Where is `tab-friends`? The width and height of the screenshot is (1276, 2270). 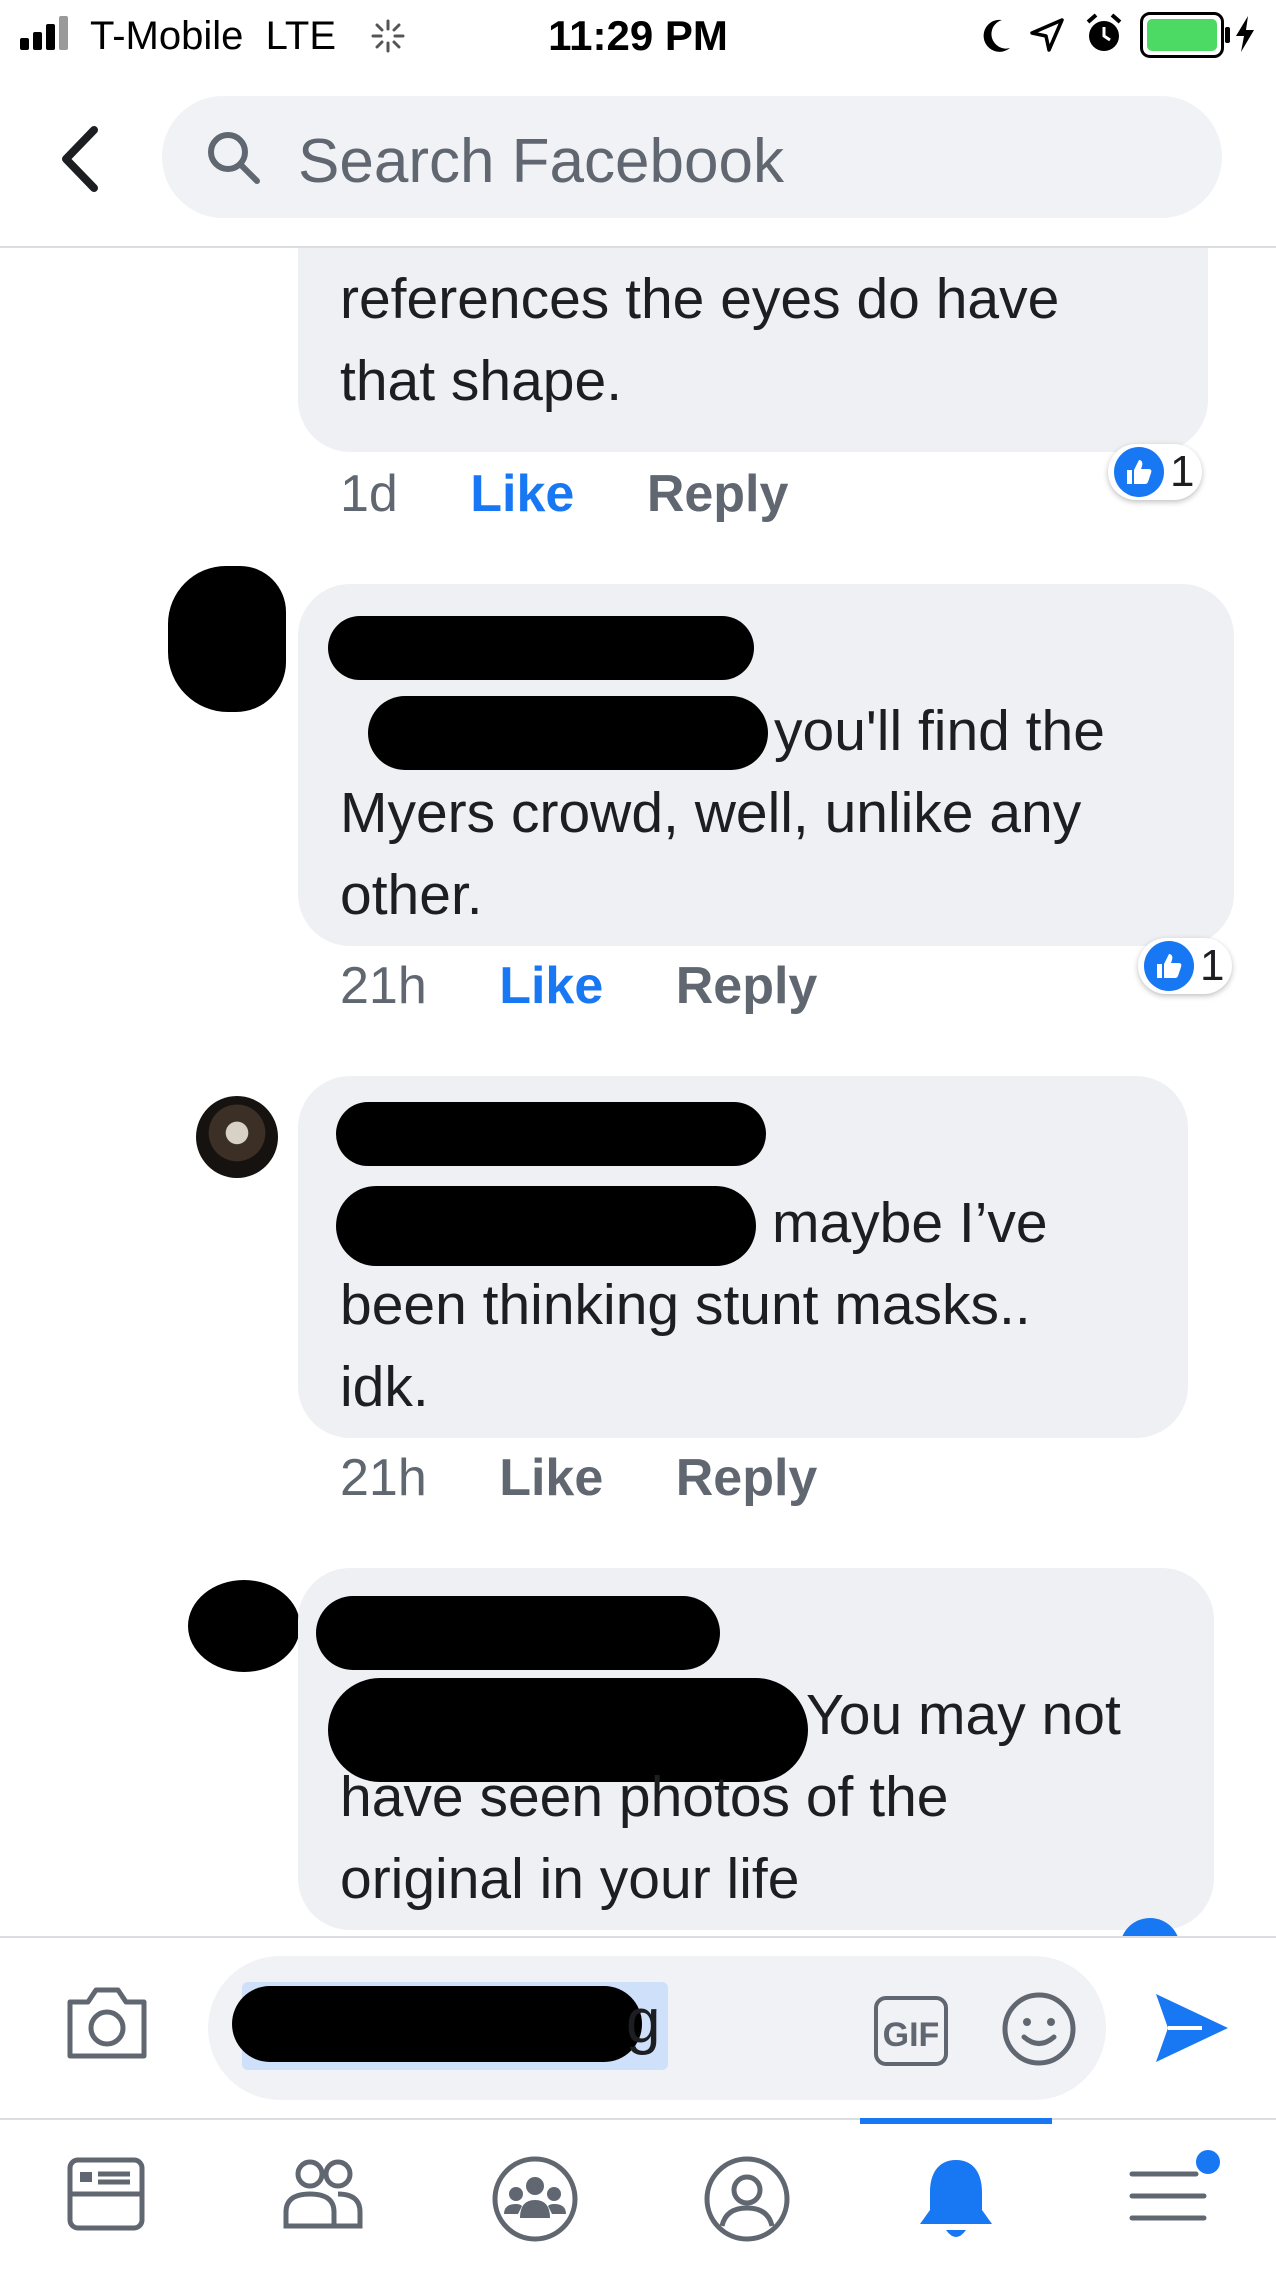 tab-friends is located at coordinates (318, 2195).